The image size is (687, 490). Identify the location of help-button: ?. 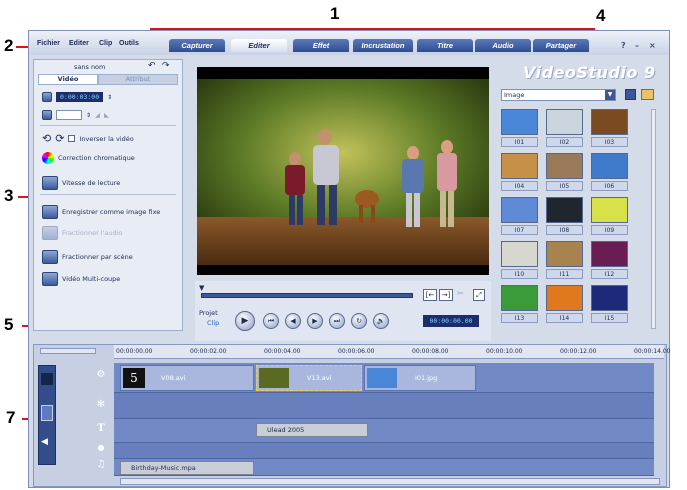
(623, 45).